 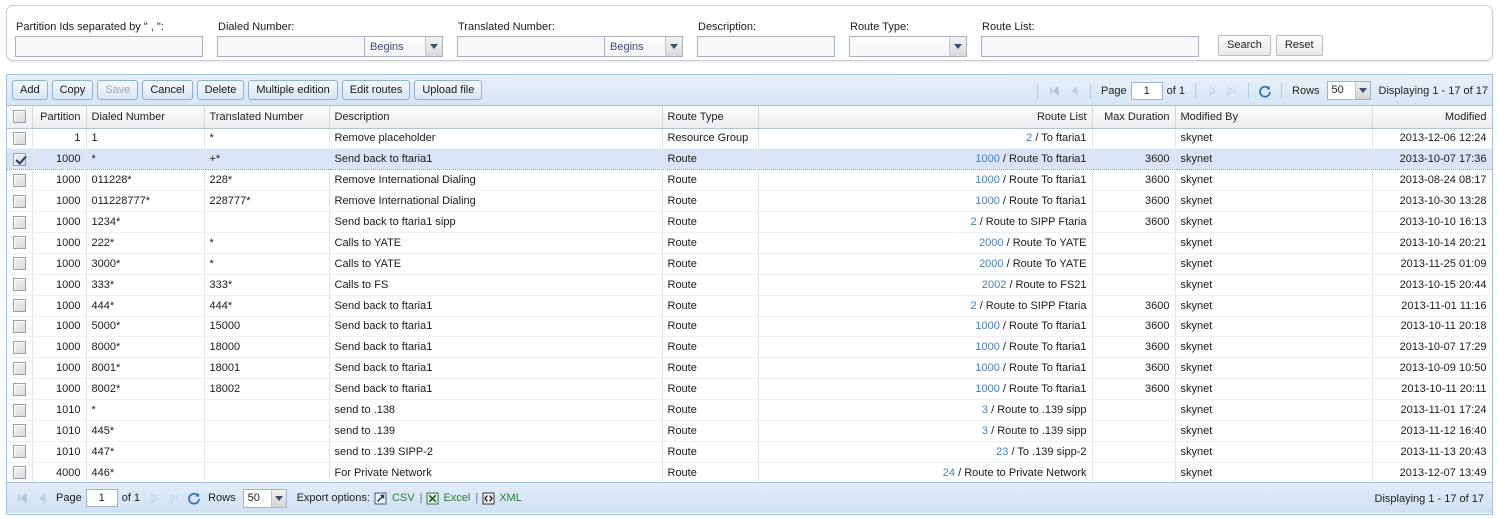 What do you see at coordinates (1348, 90) in the screenshot?
I see `rows-per-page-select: 50` at bounding box center [1348, 90].